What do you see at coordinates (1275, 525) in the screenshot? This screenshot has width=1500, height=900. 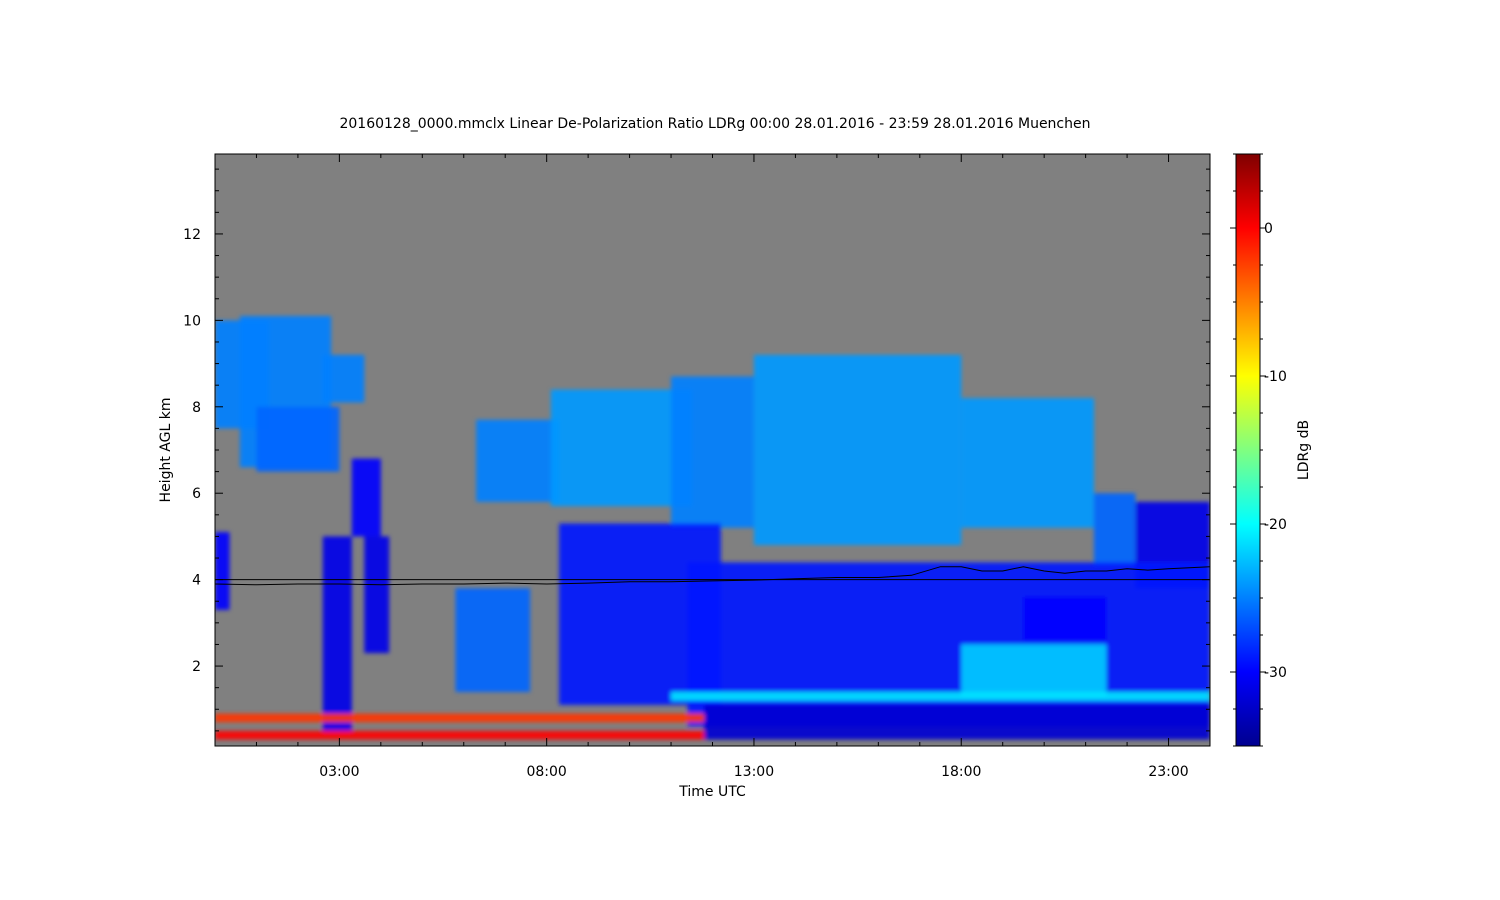 I see `colorbar-tick-label: -20` at bounding box center [1275, 525].